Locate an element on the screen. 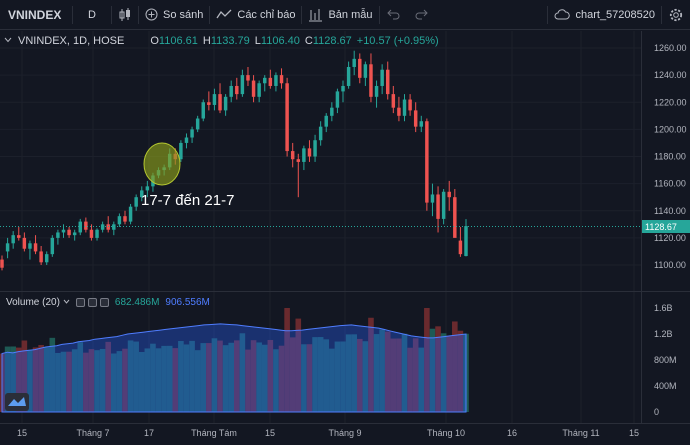 Image resolution: width=690 pixels, height=445 pixels. time-tick-label: Tháng 9 is located at coordinates (344, 433).